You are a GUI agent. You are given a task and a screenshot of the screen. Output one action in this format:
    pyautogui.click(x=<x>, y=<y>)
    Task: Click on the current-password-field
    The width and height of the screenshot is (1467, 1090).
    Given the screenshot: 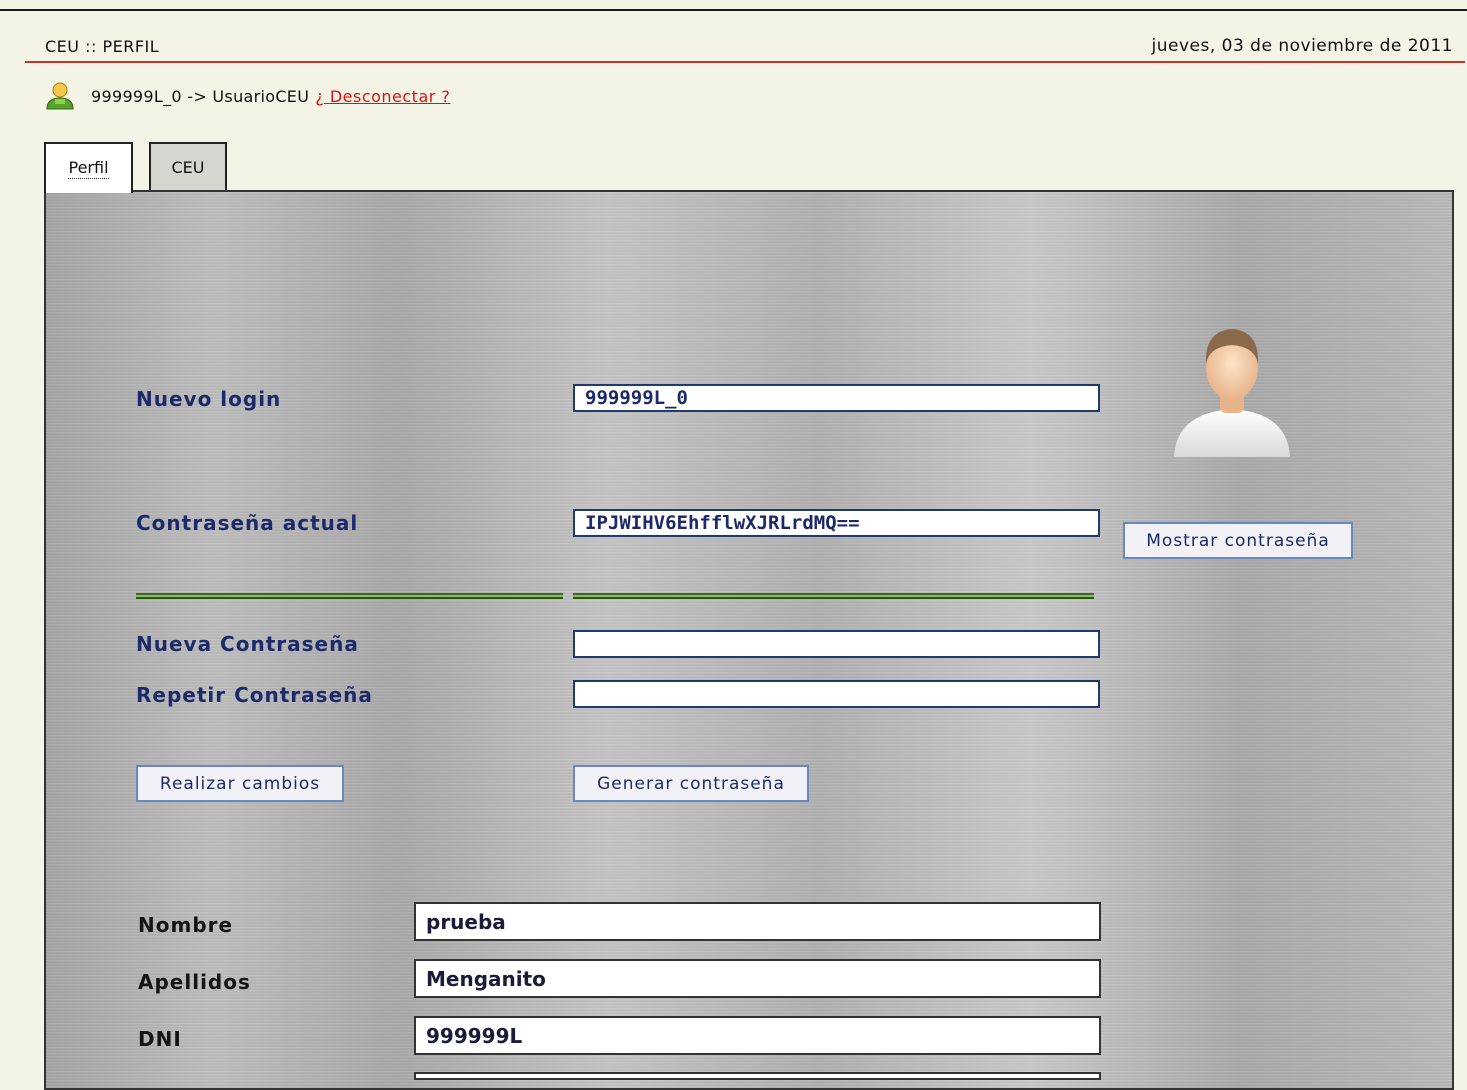 What is the action you would take?
    pyautogui.click(x=836, y=523)
    